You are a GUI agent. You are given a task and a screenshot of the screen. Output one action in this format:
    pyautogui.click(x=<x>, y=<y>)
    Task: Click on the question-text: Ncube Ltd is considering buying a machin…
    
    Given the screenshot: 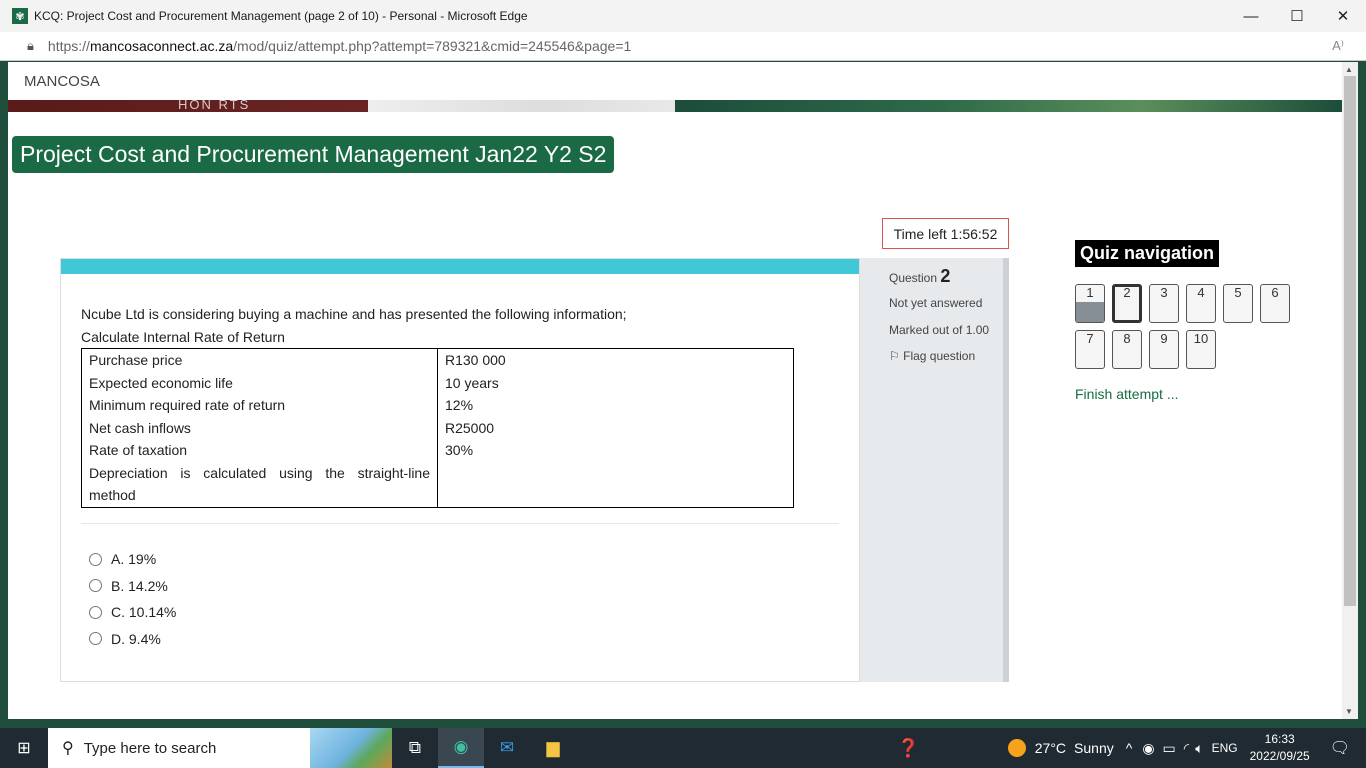 What is the action you would take?
    pyautogui.click(x=354, y=325)
    